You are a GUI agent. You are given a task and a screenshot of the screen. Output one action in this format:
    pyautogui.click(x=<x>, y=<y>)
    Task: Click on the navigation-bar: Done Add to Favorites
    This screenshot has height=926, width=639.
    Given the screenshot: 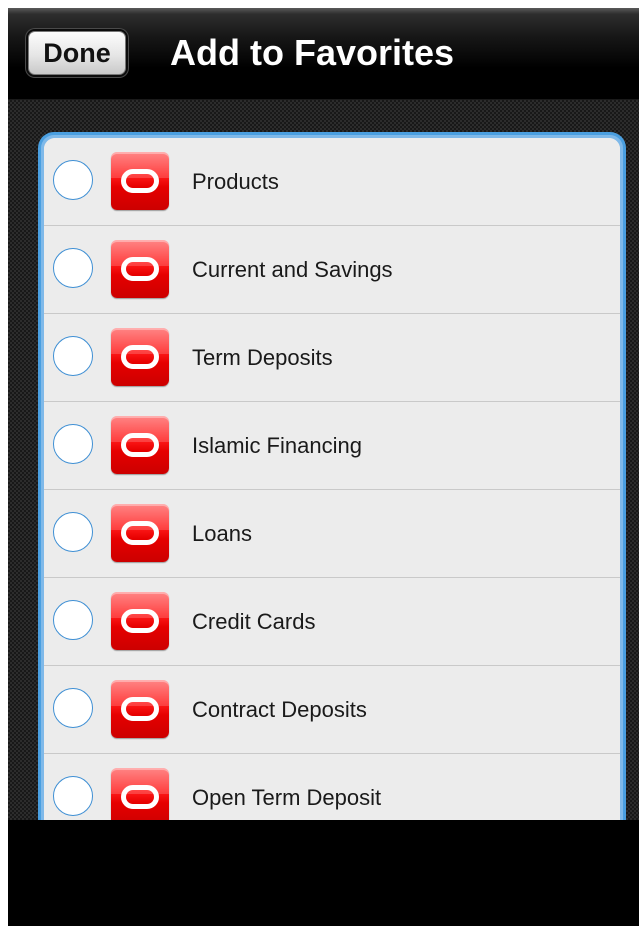 What is the action you would take?
    pyautogui.click(x=323, y=54)
    